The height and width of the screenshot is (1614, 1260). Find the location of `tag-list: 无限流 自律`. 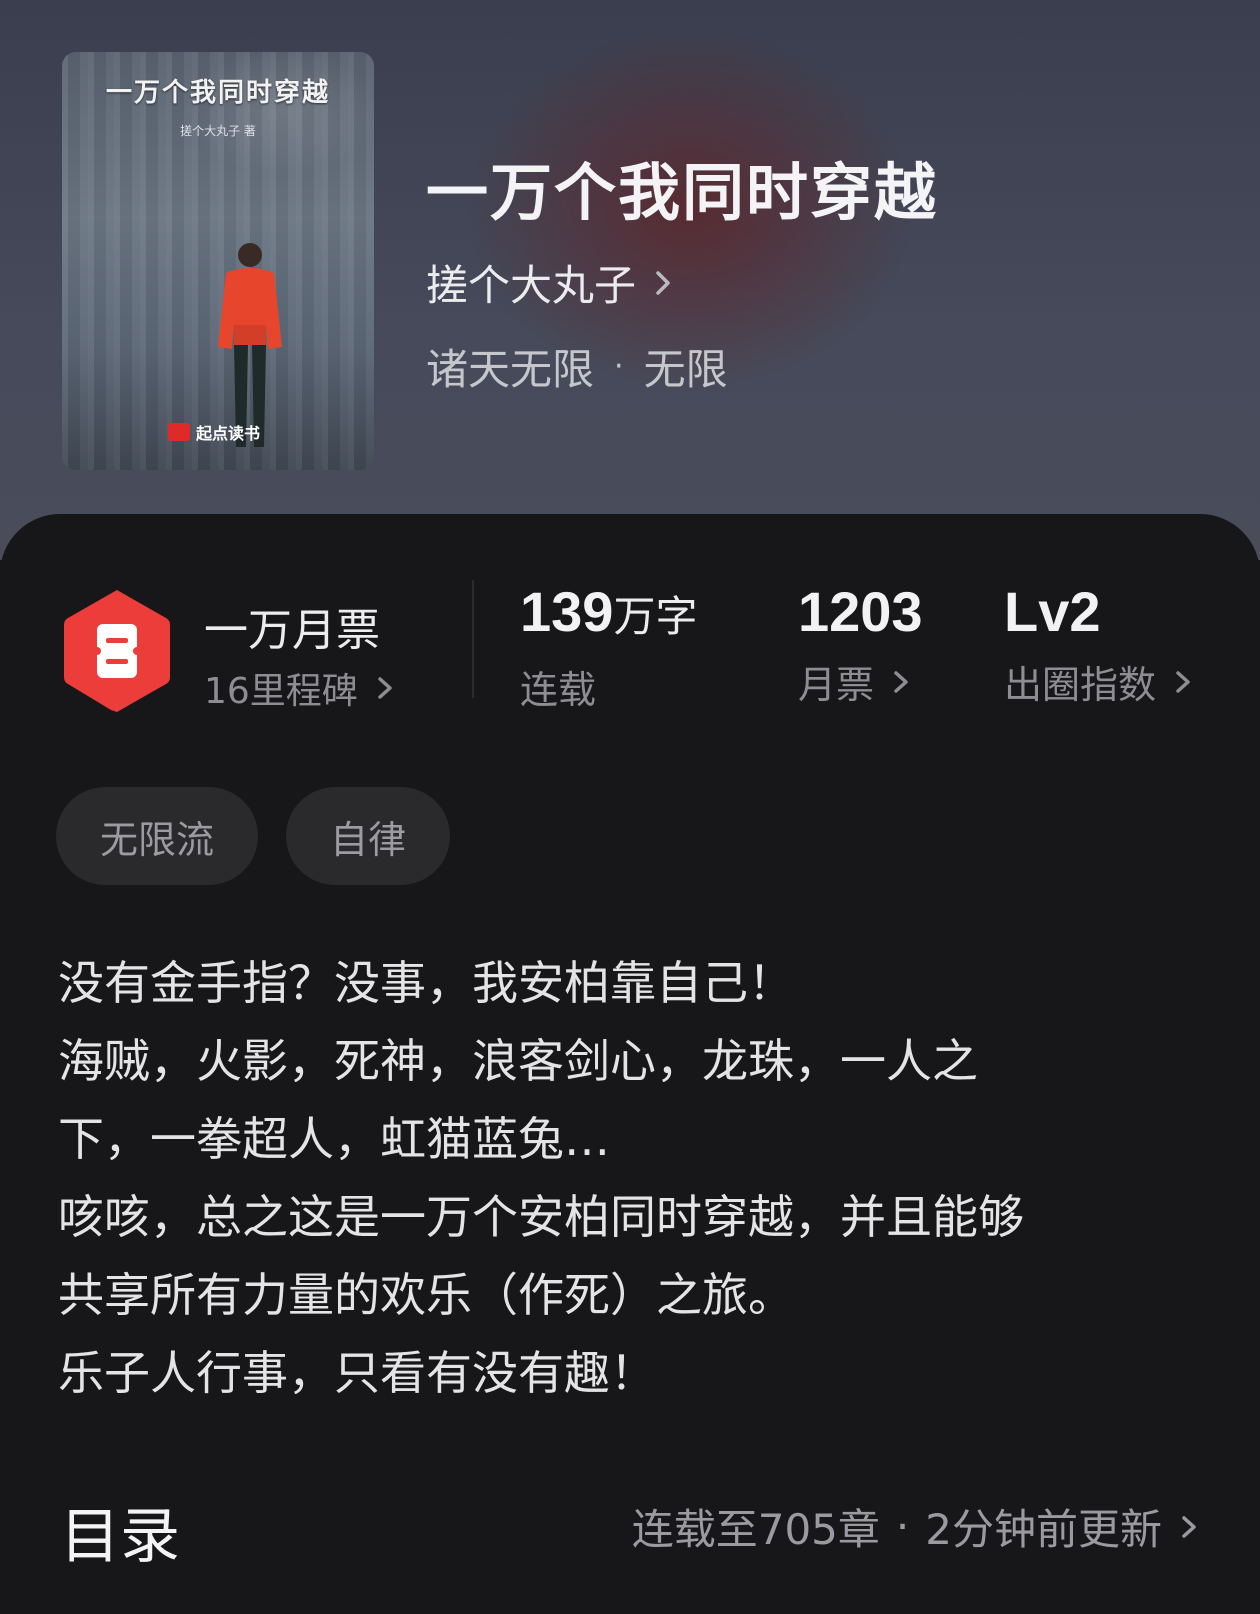

tag-list: 无限流 自律 is located at coordinates (253, 836).